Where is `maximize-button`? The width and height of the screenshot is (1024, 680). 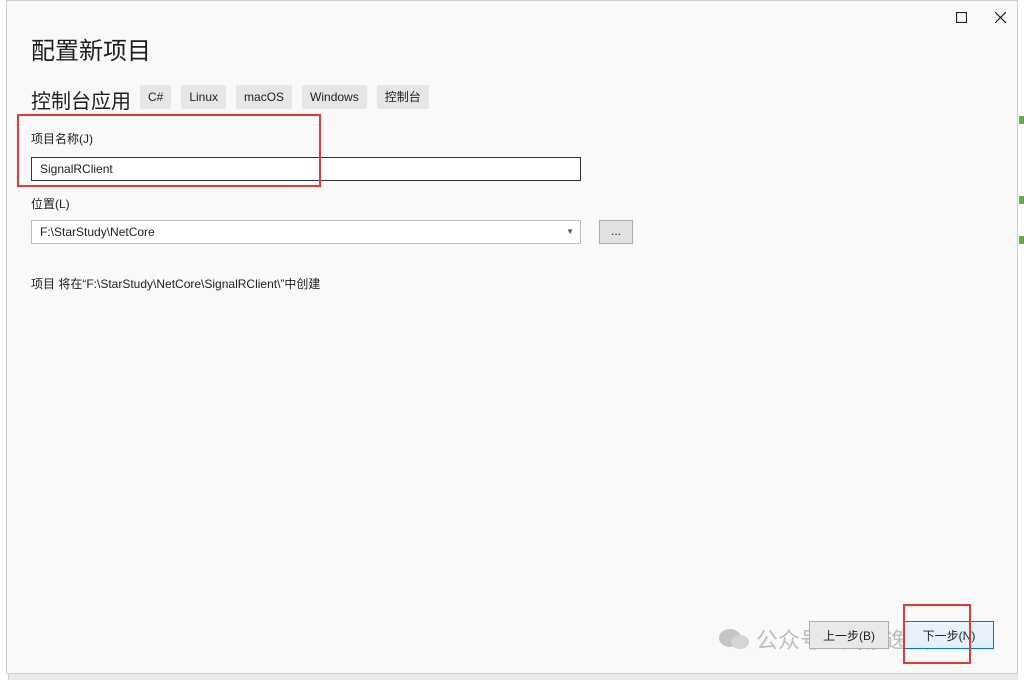 maximize-button is located at coordinates (961, 17).